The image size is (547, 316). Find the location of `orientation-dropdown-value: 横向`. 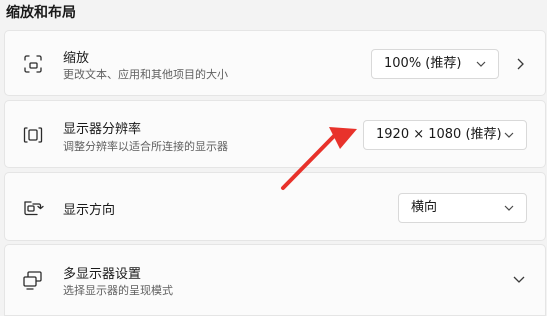

orientation-dropdown-value: 横向 is located at coordinates (424, 207).